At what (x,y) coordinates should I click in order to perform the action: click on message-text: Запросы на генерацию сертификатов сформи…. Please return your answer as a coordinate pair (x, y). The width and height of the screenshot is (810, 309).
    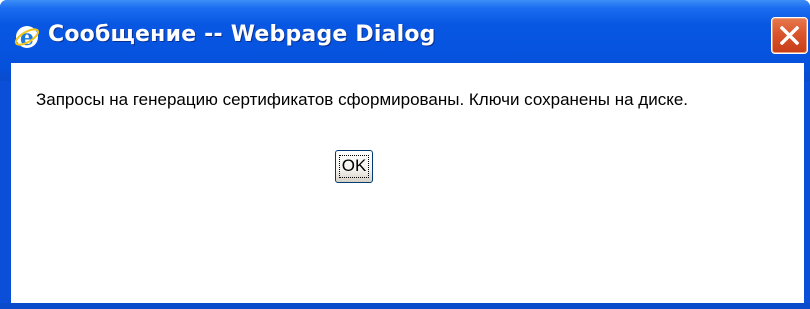
    Looking at the image, I should click on (362, 99).